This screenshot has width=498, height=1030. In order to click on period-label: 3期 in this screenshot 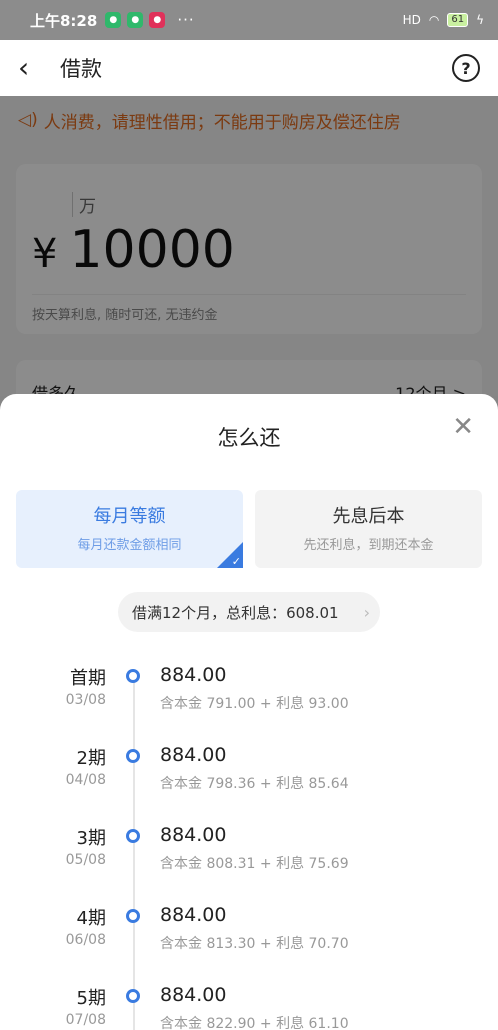, I will do `click(91, 838)`.